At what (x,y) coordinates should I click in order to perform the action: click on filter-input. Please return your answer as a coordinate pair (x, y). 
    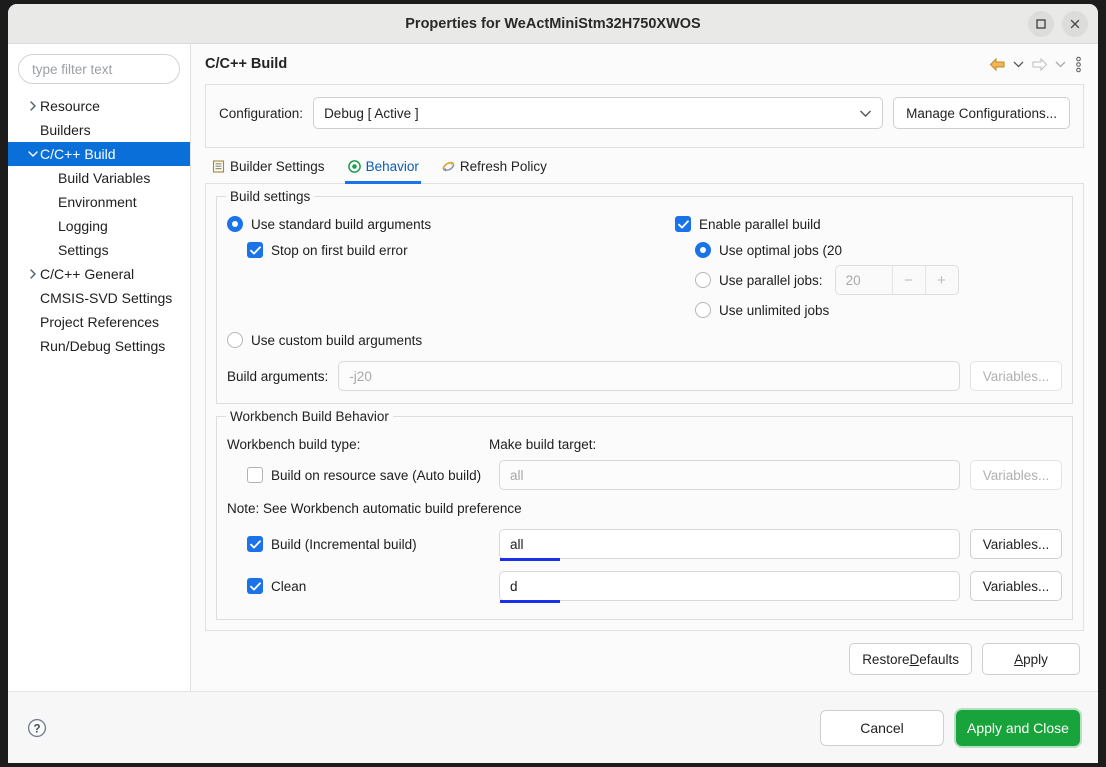
    Looking at the image, I should click on (99, 69).